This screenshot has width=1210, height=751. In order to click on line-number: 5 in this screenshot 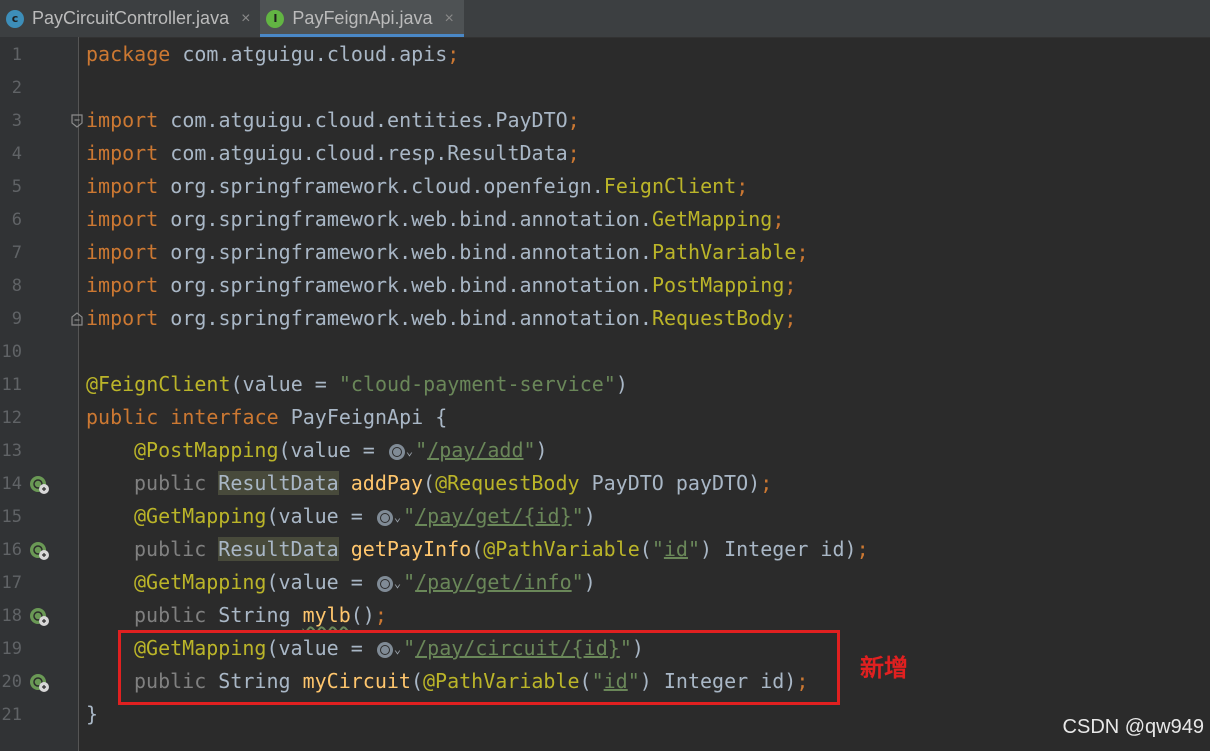, I will do `click(16, 187)`.